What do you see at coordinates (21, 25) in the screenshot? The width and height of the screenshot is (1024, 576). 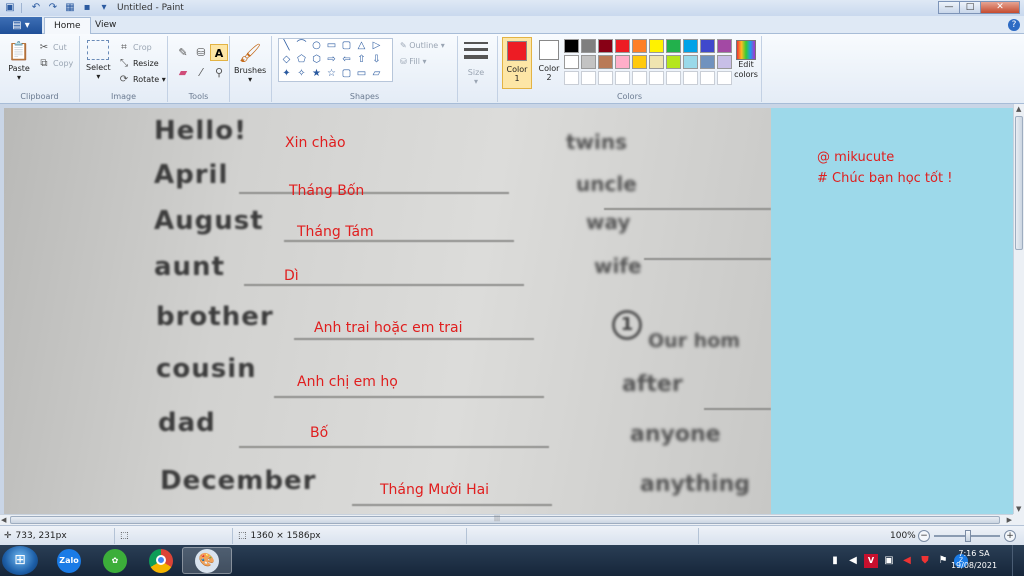 I see `file-menu-button: ▤ ▾` at bounding box center [21, 25].